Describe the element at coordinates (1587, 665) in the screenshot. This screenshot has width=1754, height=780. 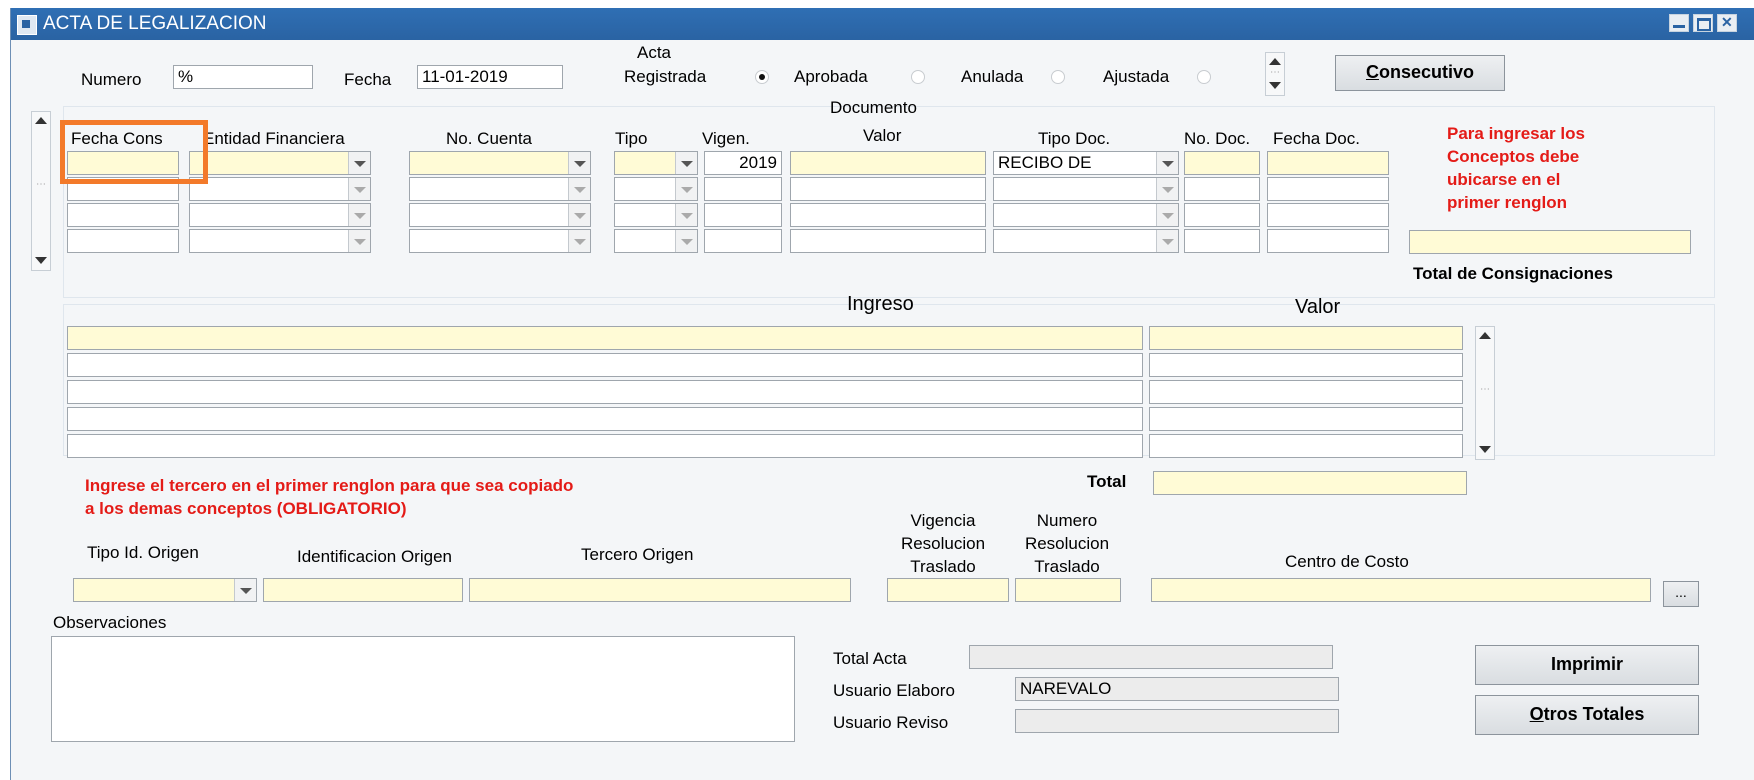
I see `imprimir-button: Imprimir` at that location.